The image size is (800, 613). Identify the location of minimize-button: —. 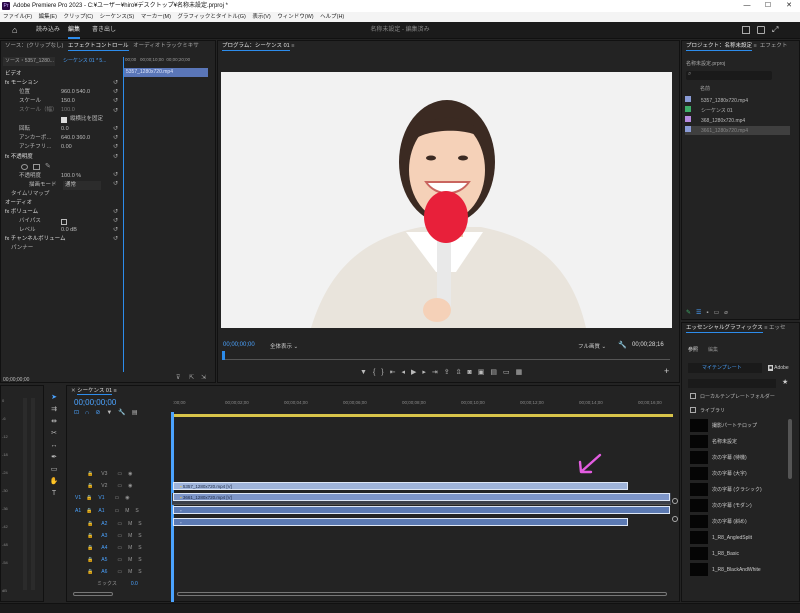
(747, 6).